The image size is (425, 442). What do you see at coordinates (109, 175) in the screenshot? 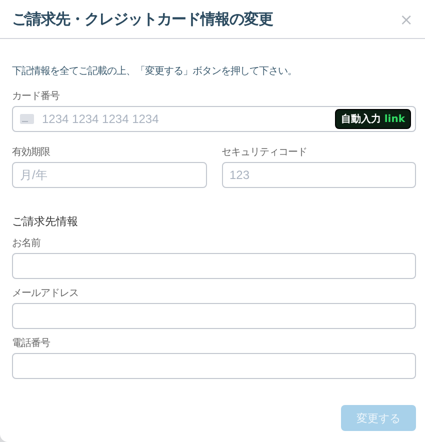
I see `input-field: 月/年` at bounding box center [109, 175].